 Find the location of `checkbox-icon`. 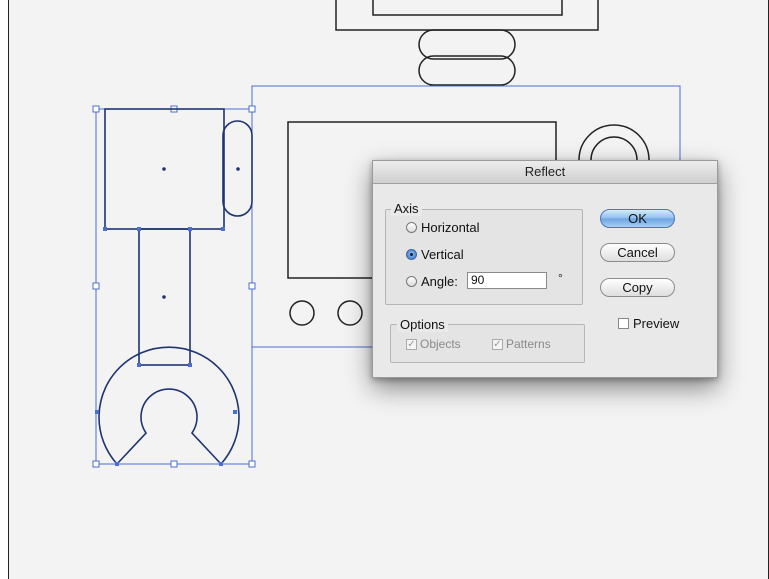

checkbox-icon is located at coordinates (623, 323).